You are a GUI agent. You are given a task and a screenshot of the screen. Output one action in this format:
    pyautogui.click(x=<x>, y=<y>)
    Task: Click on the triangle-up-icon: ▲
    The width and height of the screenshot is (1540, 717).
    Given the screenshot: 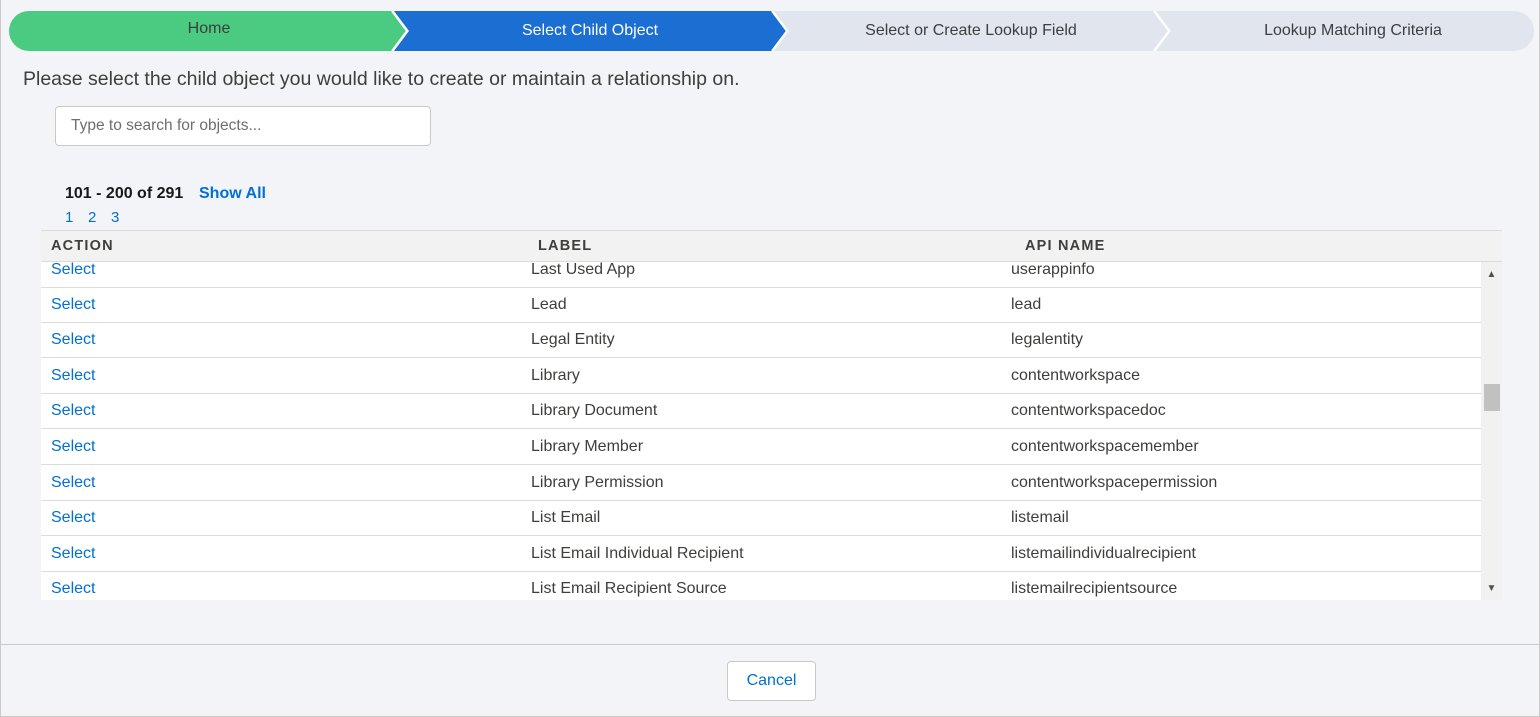 What is the action you would take?
    pyautogui.click(x=1491, y=274)
    